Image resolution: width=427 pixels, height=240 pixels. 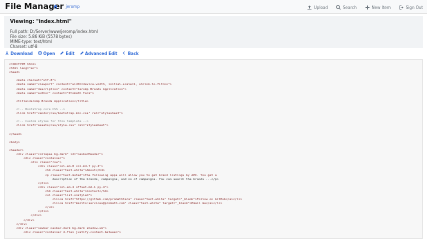 I want to click on open-button: Open, so click(x=46, y=53).